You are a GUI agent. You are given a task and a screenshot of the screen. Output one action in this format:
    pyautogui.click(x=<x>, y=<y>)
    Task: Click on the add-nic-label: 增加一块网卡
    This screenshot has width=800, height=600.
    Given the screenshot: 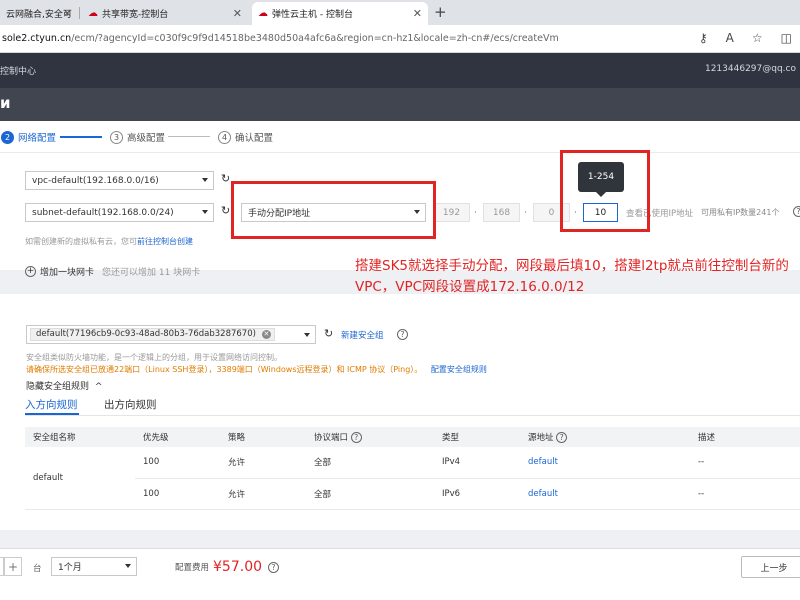 What is the action you would take?
    pyautogui.click(x=67, y=273)
    